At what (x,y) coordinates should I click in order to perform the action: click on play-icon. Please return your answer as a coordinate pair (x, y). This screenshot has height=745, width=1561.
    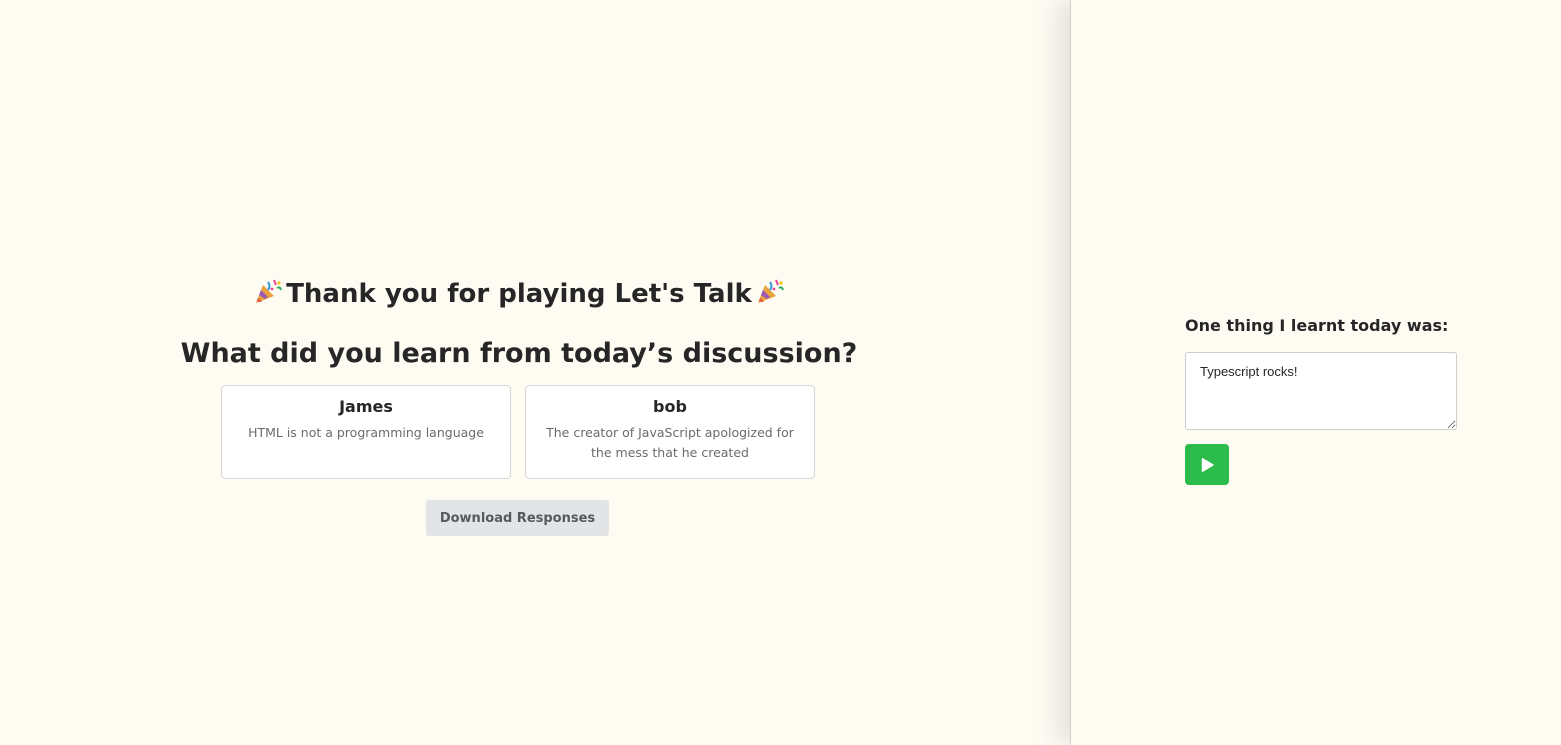
    Looking at the image, I should click on (1207, 464).